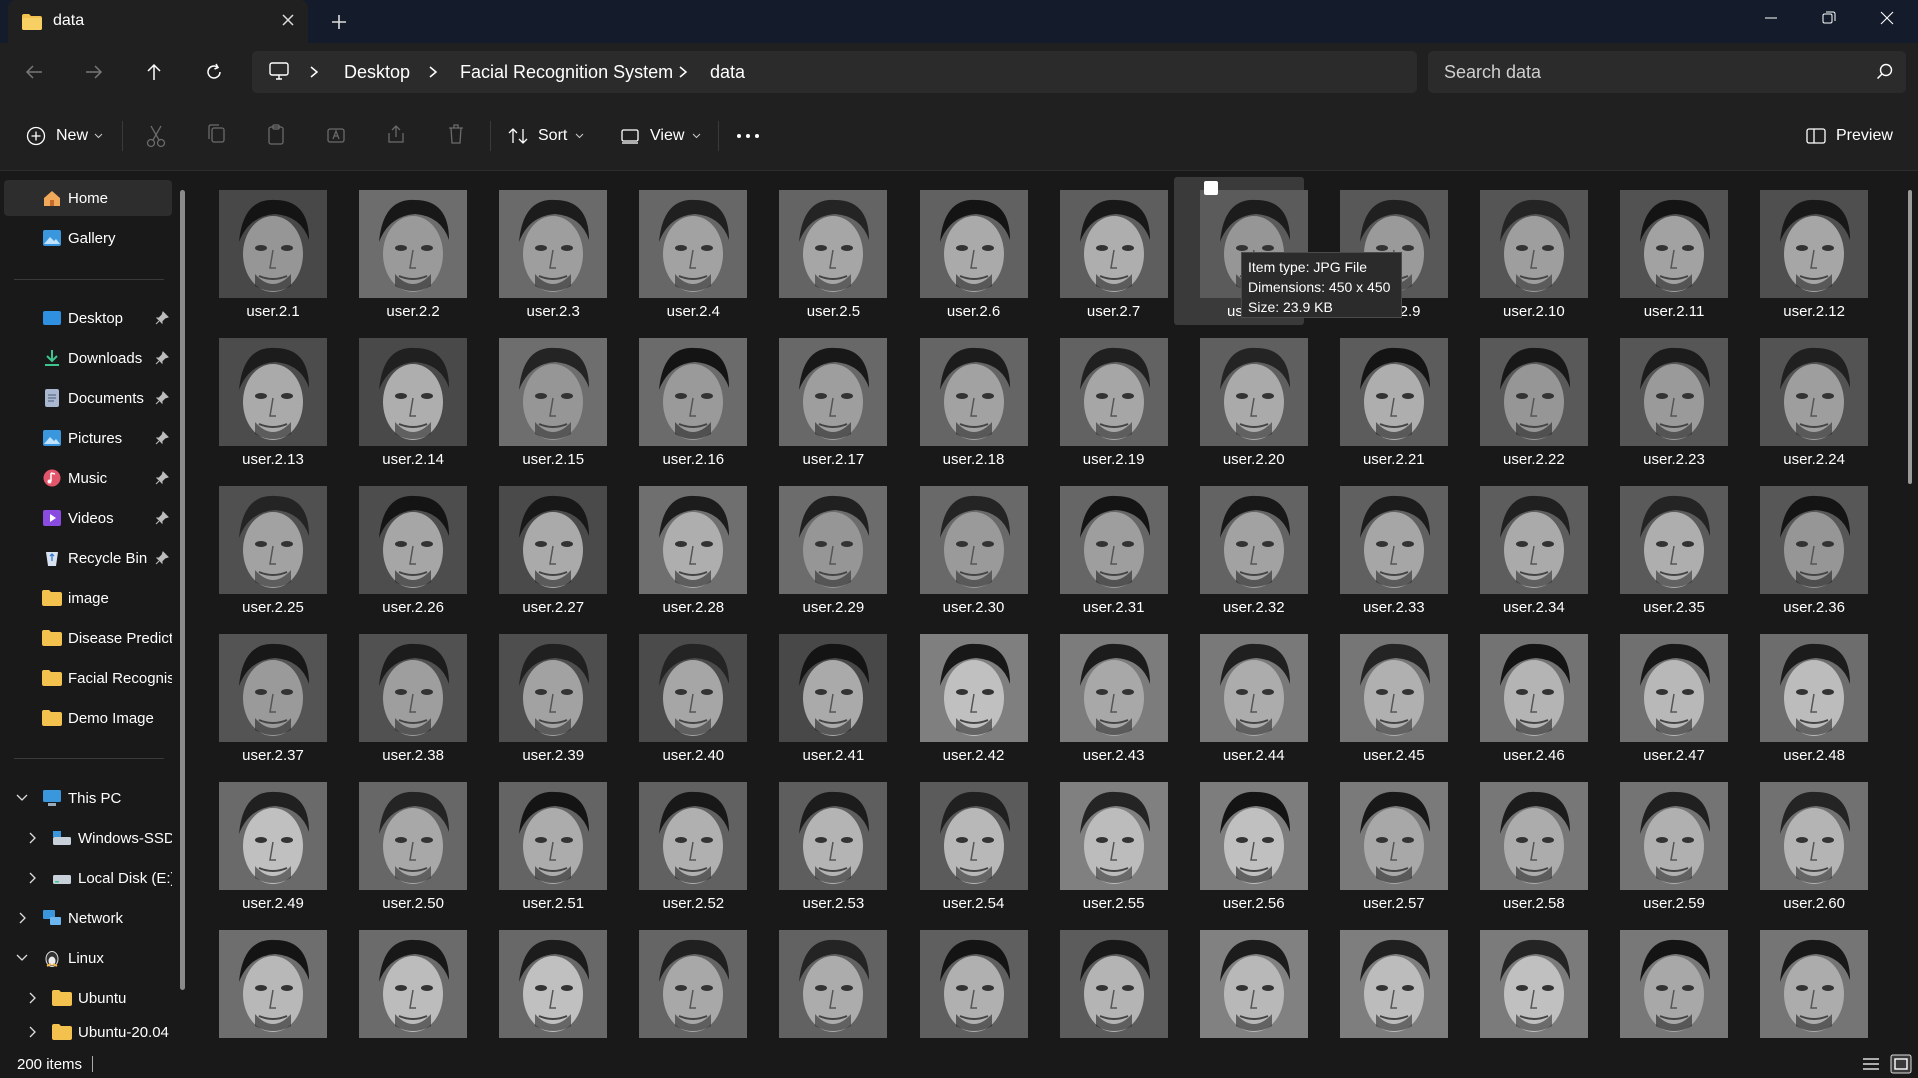 Image resolution: width=1918 pixels, height=1078 pixels. What do you see at coordinates (262, 544) in the screenshot?
I see `file-tile: user.2.25` at bounding box center [262, 544].